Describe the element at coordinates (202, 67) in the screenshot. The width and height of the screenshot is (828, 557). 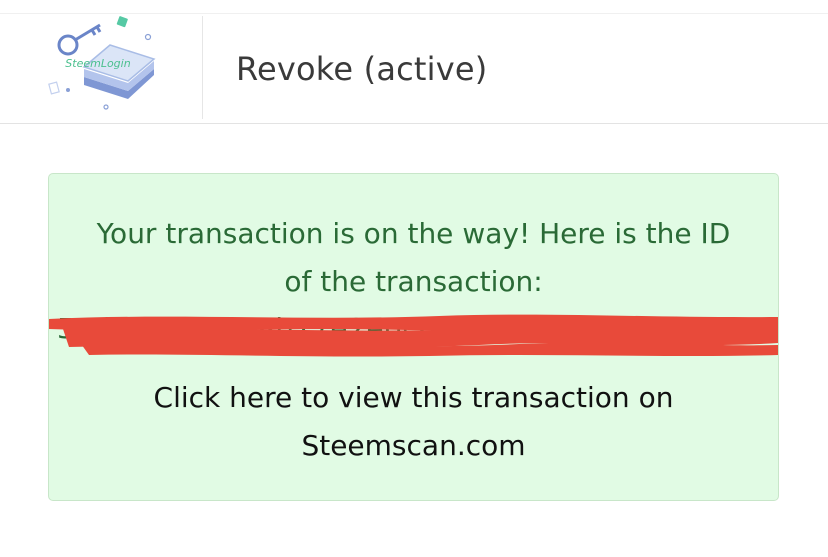
I see `header-divider` at that location.